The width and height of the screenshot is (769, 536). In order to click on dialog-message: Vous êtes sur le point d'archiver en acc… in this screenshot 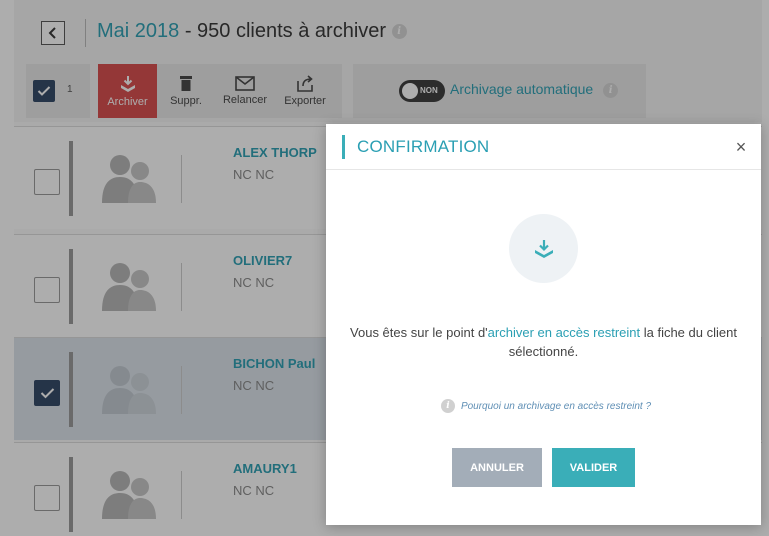, I will do `click(543, 342)`.